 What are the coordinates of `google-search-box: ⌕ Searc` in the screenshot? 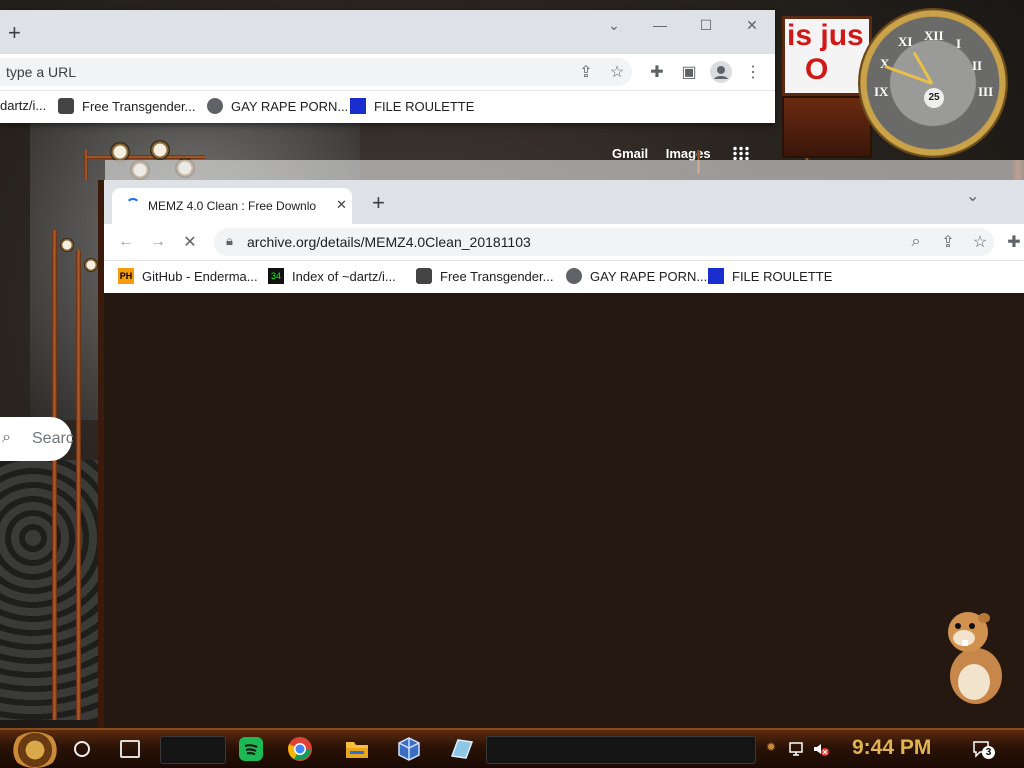 It's located at (37, 439).